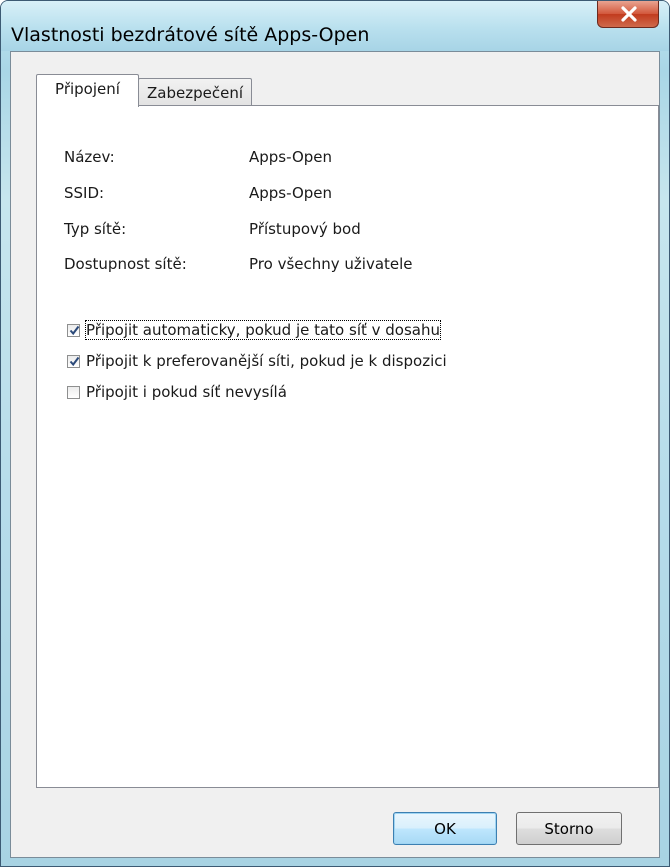 The width and height of the screenshot is (670, 867). Describe the element at coordinates (125, 264) in the screenshot. I see `availability-label: Dostupnost sítě:` at that location.